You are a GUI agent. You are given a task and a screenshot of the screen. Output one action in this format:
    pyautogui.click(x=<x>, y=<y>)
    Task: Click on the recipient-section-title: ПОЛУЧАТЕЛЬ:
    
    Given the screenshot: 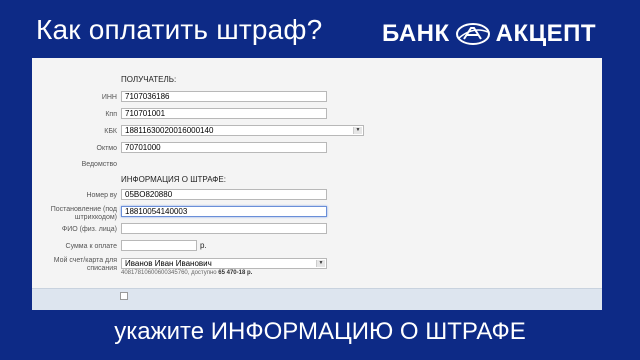 What is the action you would take?
    pyautogui.click(x=149, y=79)
    